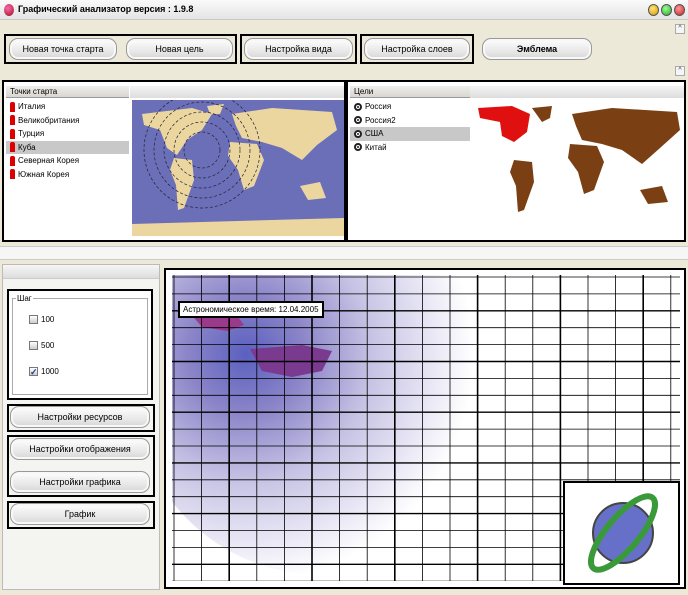 This screenshot has width=688, height=595. Describe the element at coordinates (410, 107) in the screenshot. I see `target-item: Россия` at that location.